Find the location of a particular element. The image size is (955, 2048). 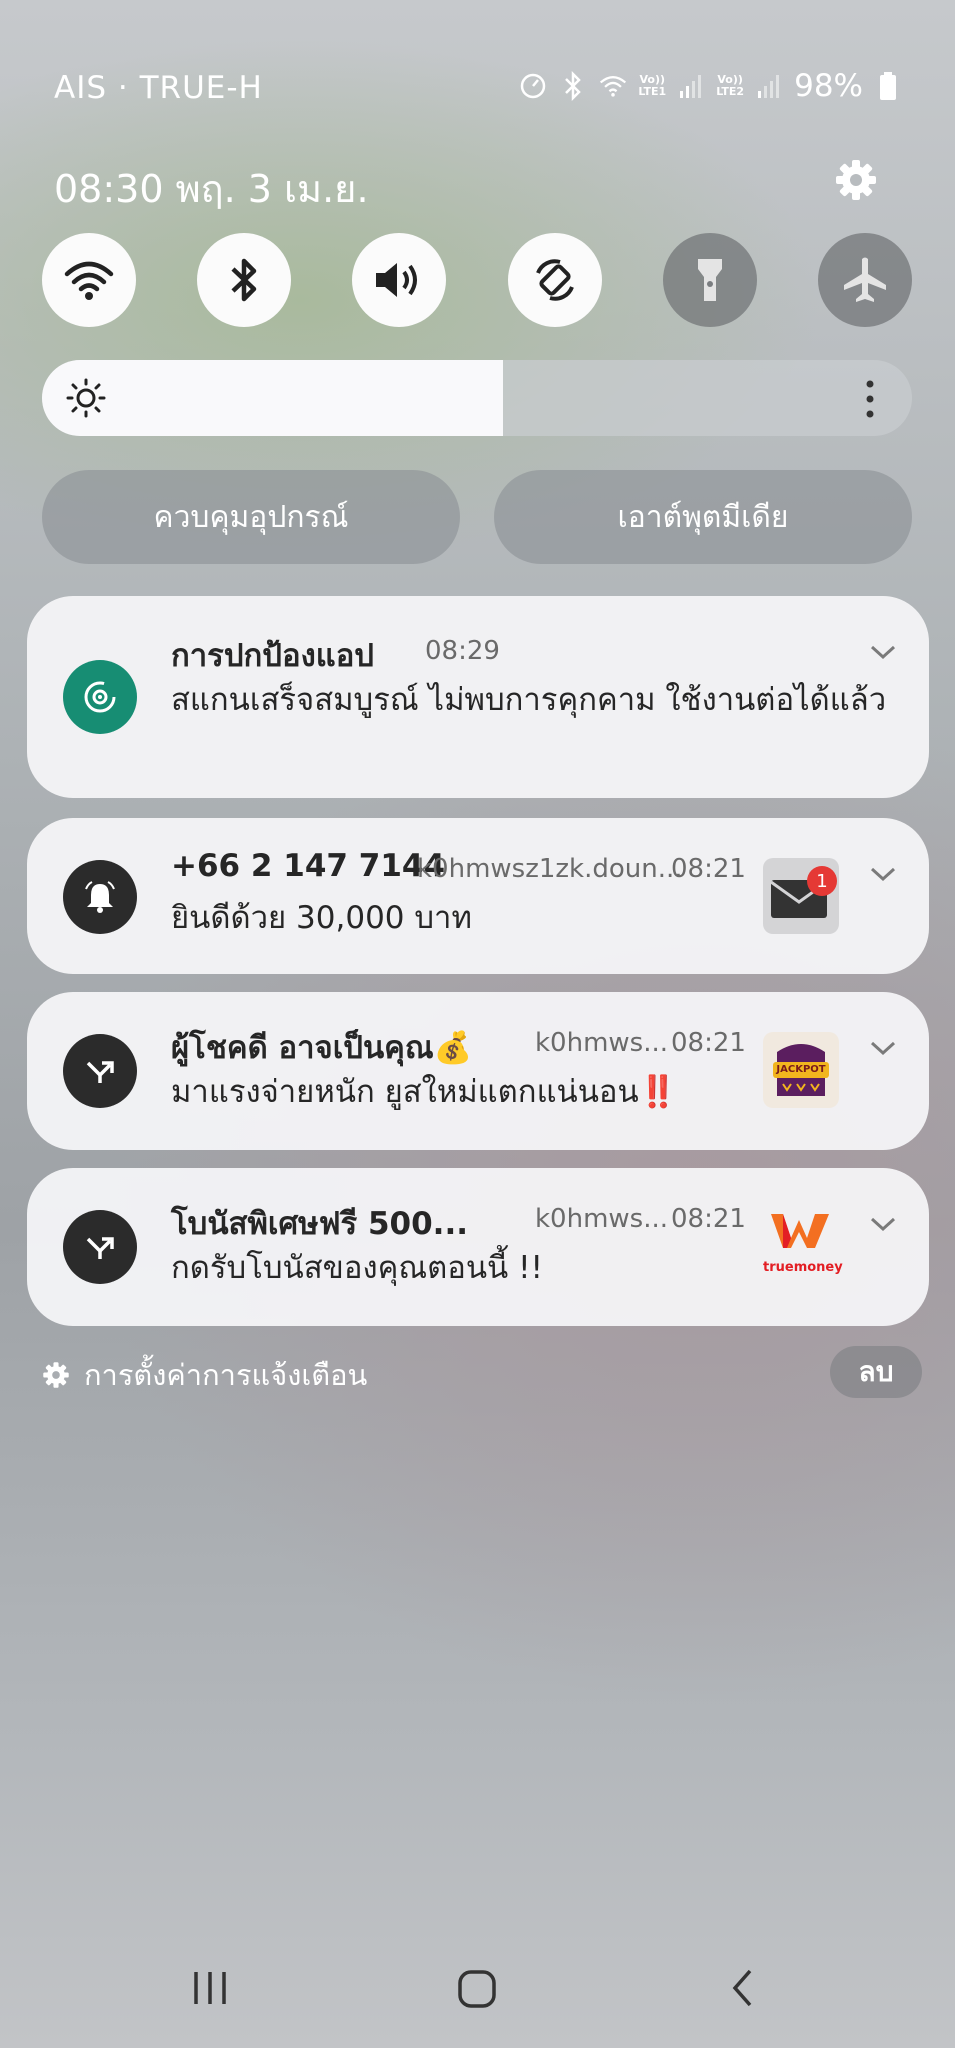

bluetooth-status-icon is located at coordinates (573, 86).